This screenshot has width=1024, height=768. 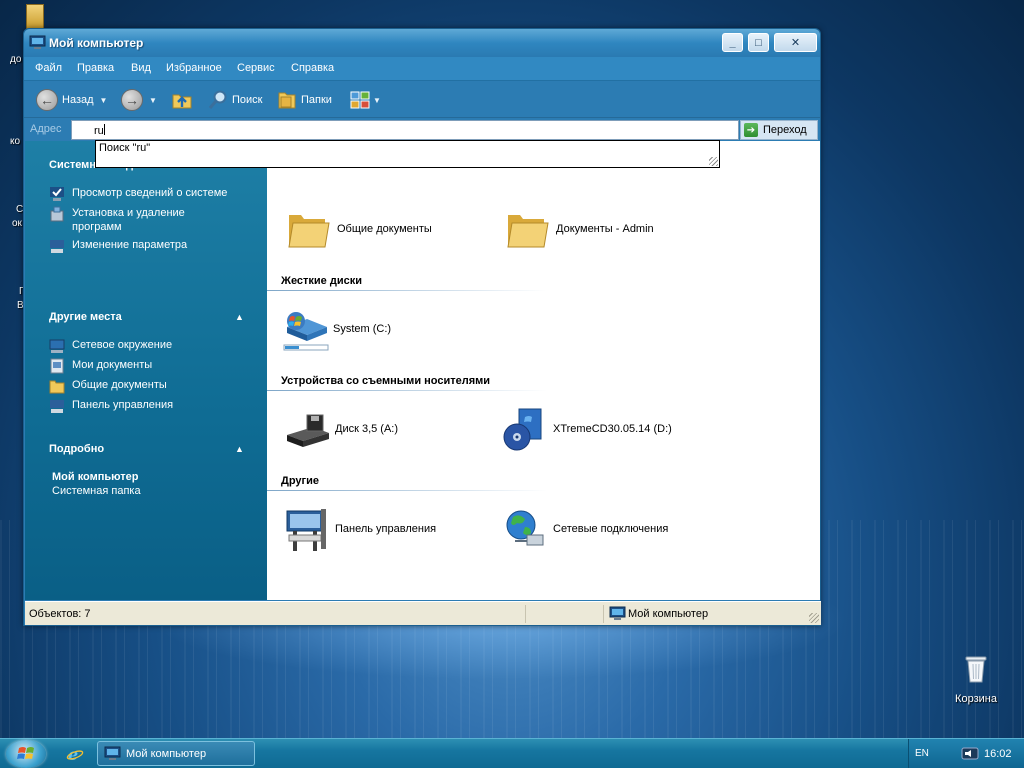 I want to click on task-label: Изменение параметра, so click(x=130, y=245).